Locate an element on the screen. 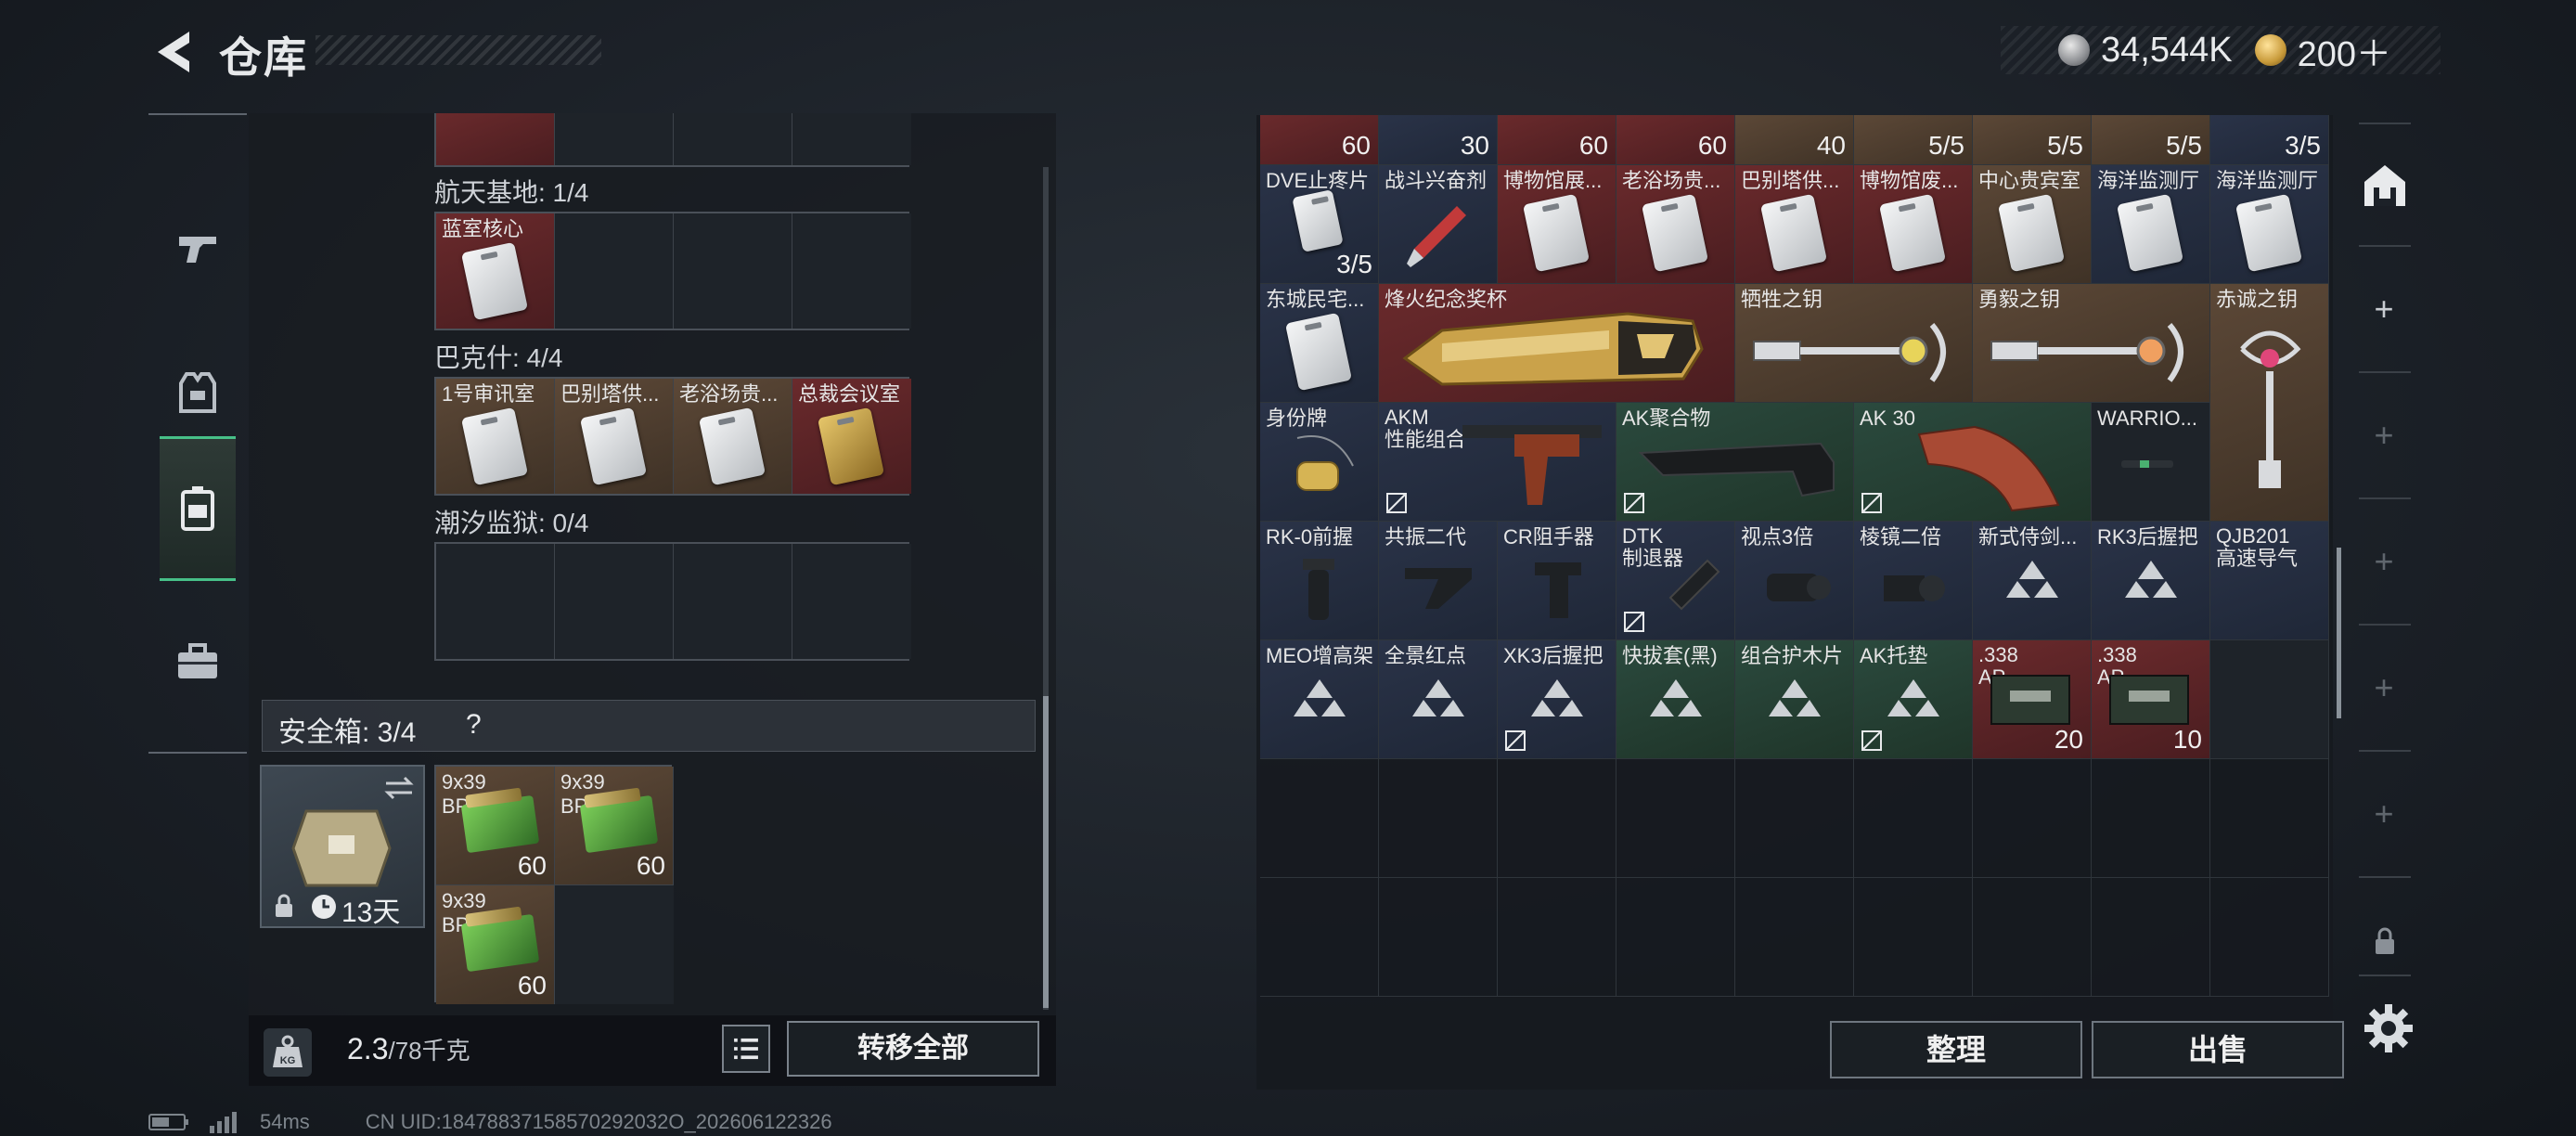 The width and height of the screenshot is (2576, 1136). stash-slot-wide: 勇毅之钥 is located at coordinates (2092, 343).